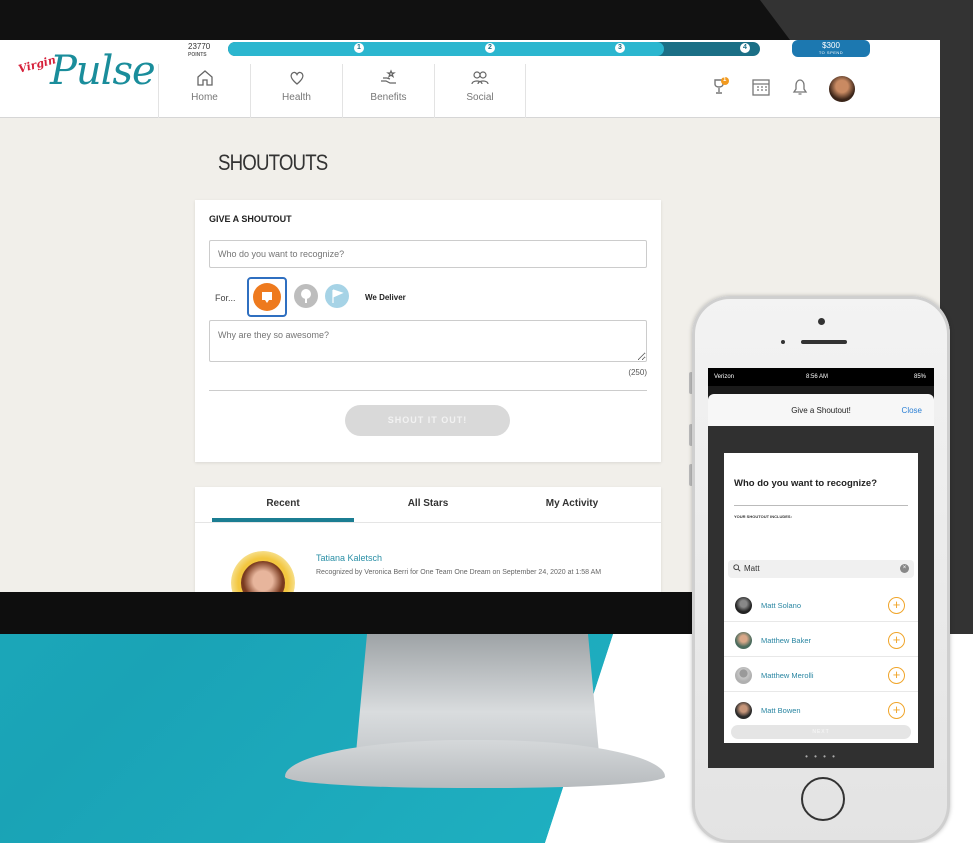  I want to click on milestone-1: 1, so click(359, 48).